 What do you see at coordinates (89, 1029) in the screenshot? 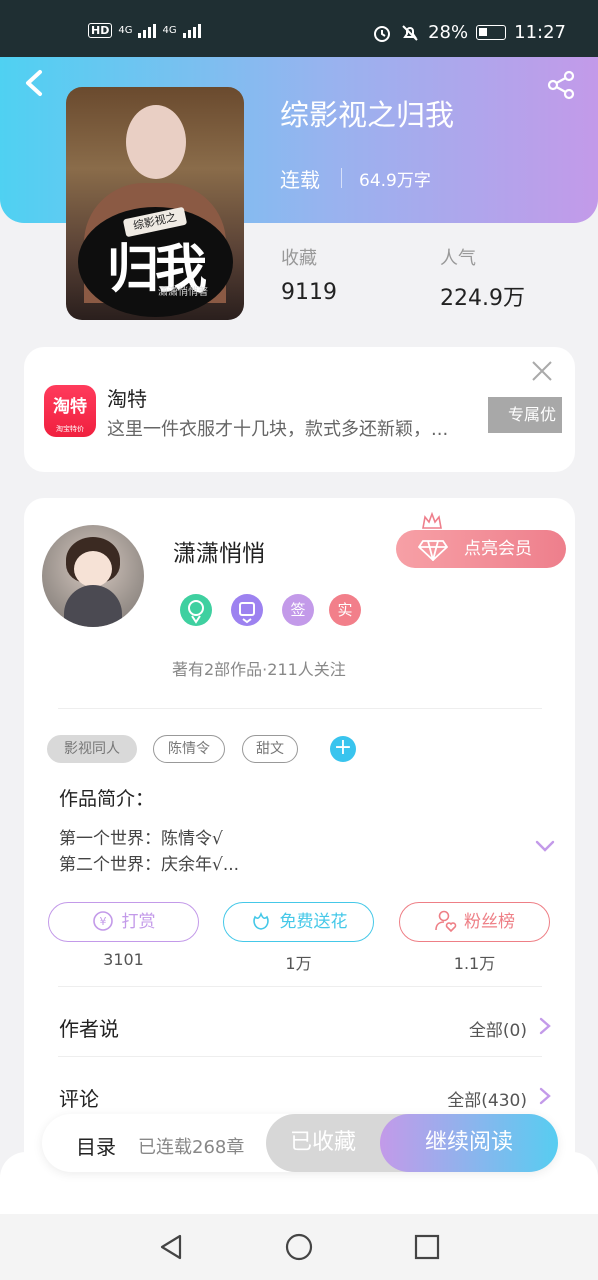
I see `author-notes-label: 作者说` at bounding box center [89, 1029].